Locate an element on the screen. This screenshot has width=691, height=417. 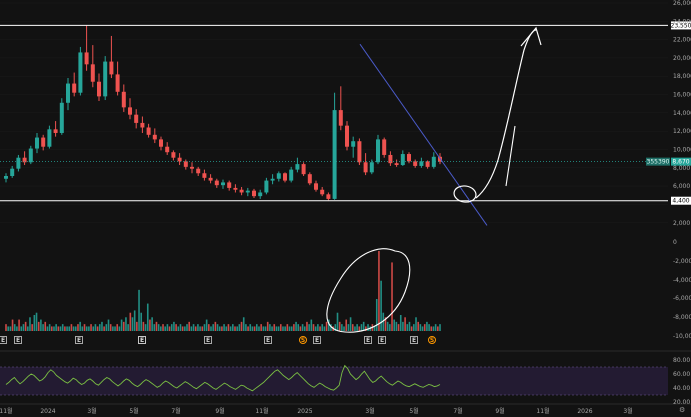
event-e-label: E is located at coordinates (79, 340).